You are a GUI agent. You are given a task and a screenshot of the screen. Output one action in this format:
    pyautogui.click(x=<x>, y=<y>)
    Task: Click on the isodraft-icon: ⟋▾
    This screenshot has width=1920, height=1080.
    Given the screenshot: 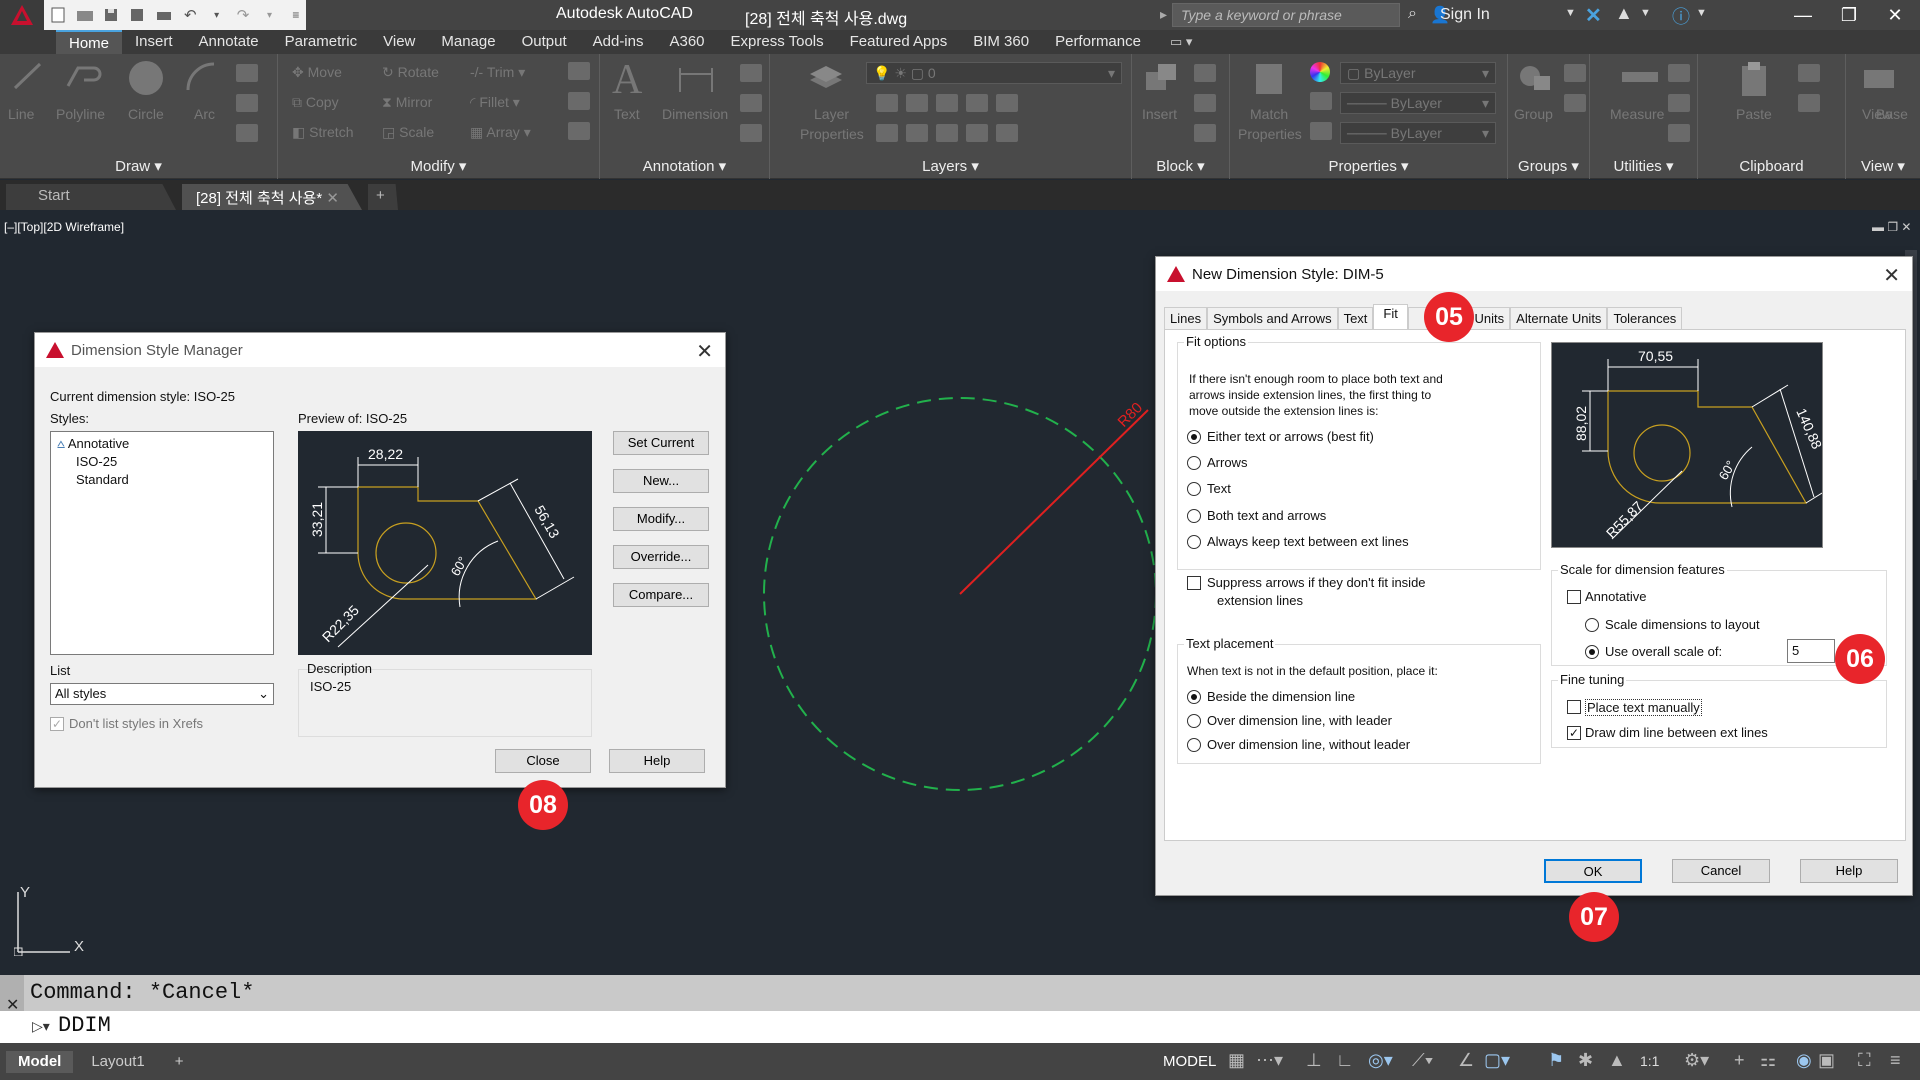 What is the action you would take?
    pyautogui.click(x=1422, y=1060)
    